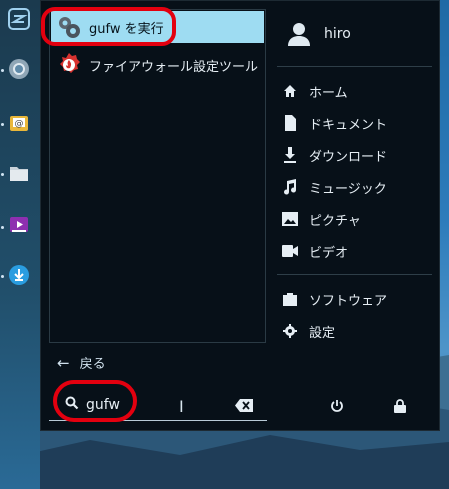 The width and height of the screenshot is (449, 489). I want to click on power-button, so click(337, 407).